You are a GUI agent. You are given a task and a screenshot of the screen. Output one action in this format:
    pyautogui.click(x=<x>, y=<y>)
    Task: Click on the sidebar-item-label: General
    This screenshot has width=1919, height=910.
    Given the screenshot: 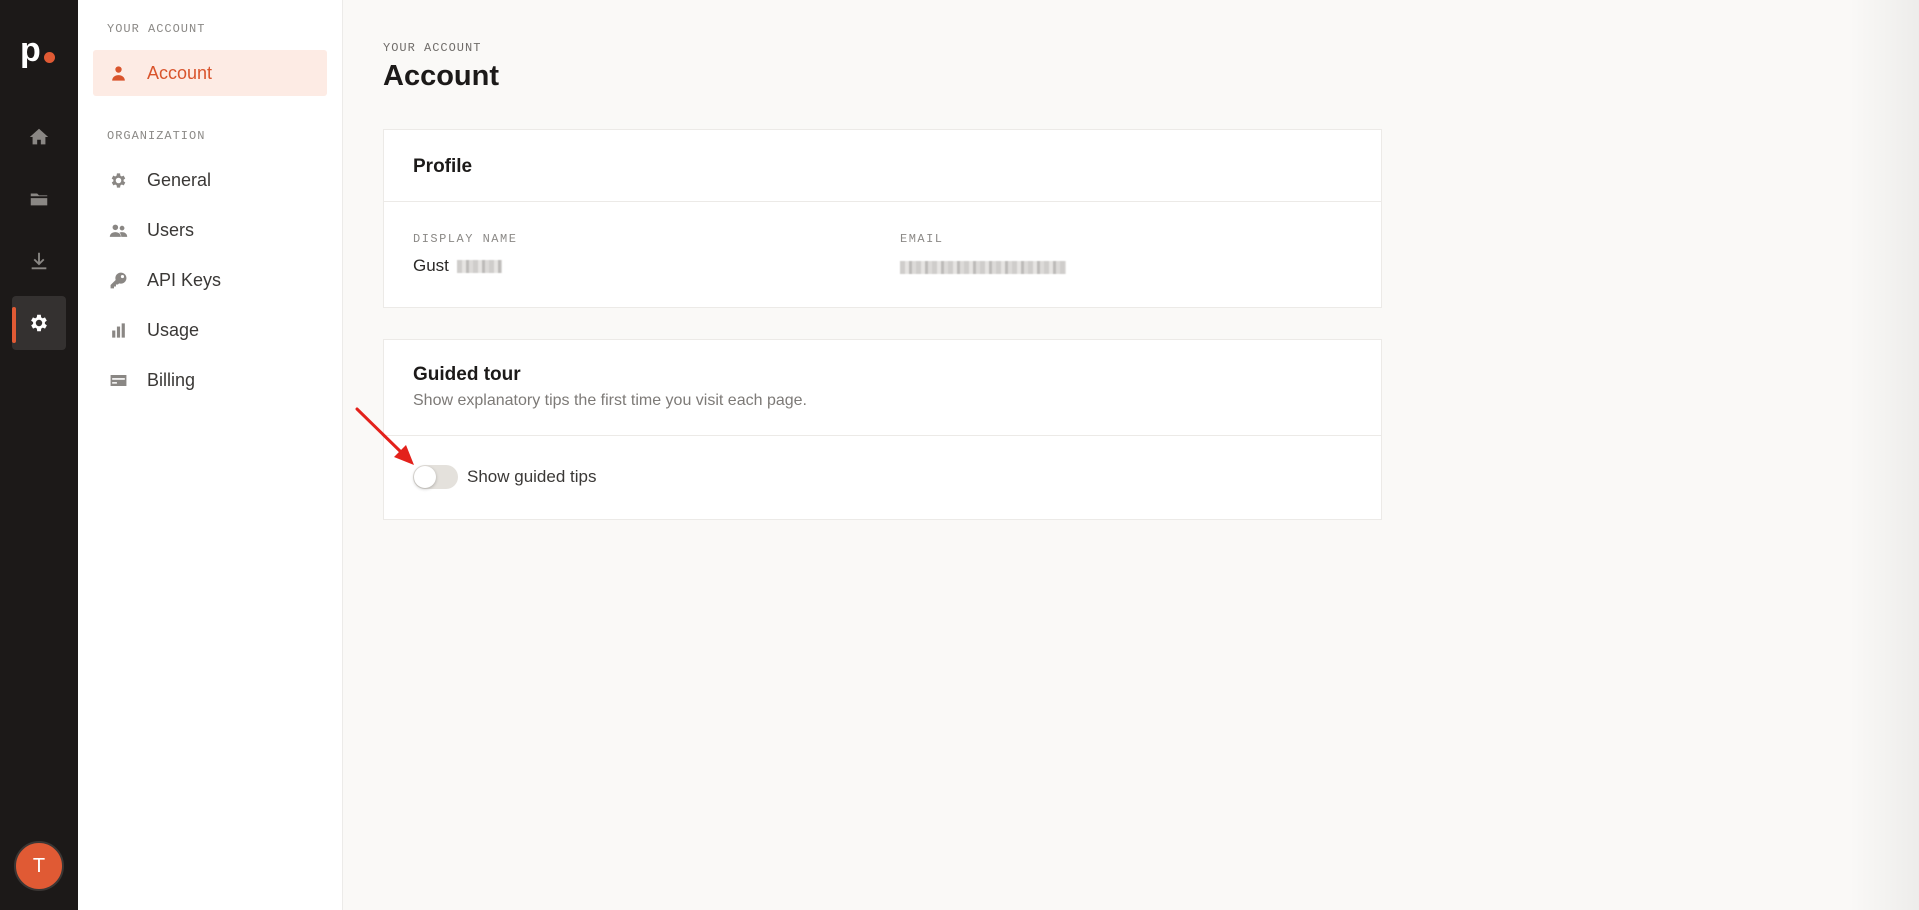 What is the action you would take?
    pyautogui.click(x=179, y=179)
    